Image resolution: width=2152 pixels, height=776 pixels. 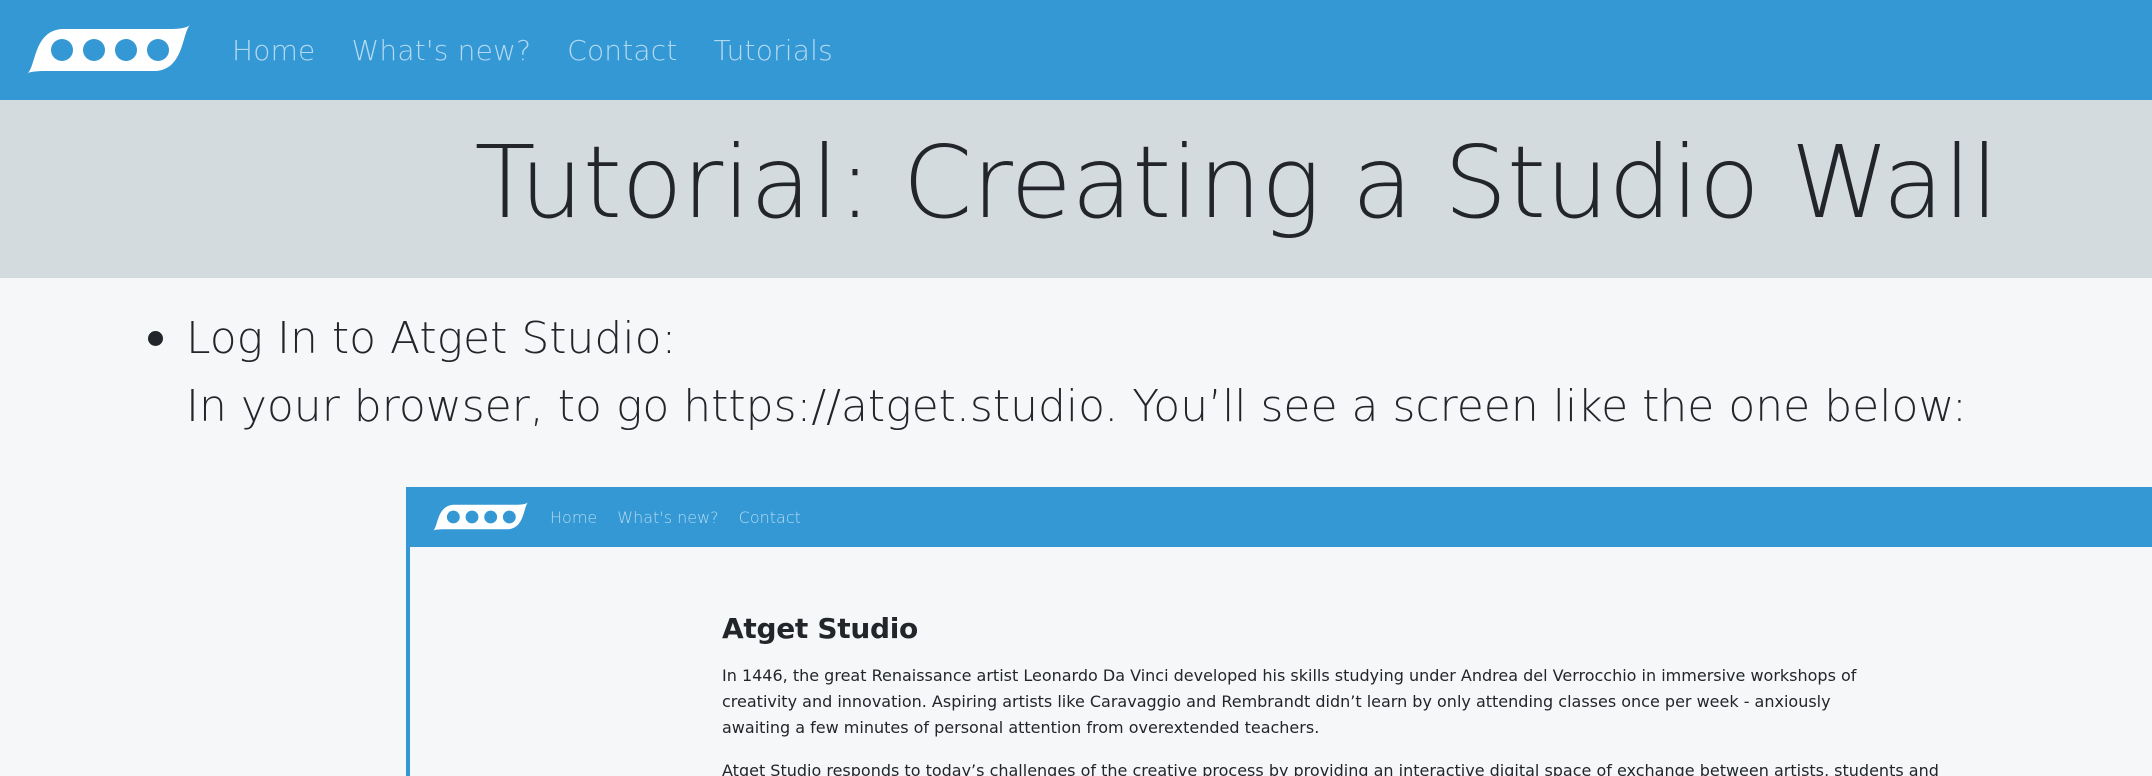 What do you see at coordinates (769, 517) in the screenshot?
I see `screenshot-nav-contact: Contact` at bounding box center [769, 517].